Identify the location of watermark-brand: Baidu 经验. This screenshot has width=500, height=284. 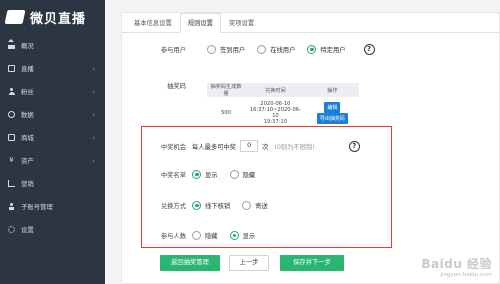
(456, 264).